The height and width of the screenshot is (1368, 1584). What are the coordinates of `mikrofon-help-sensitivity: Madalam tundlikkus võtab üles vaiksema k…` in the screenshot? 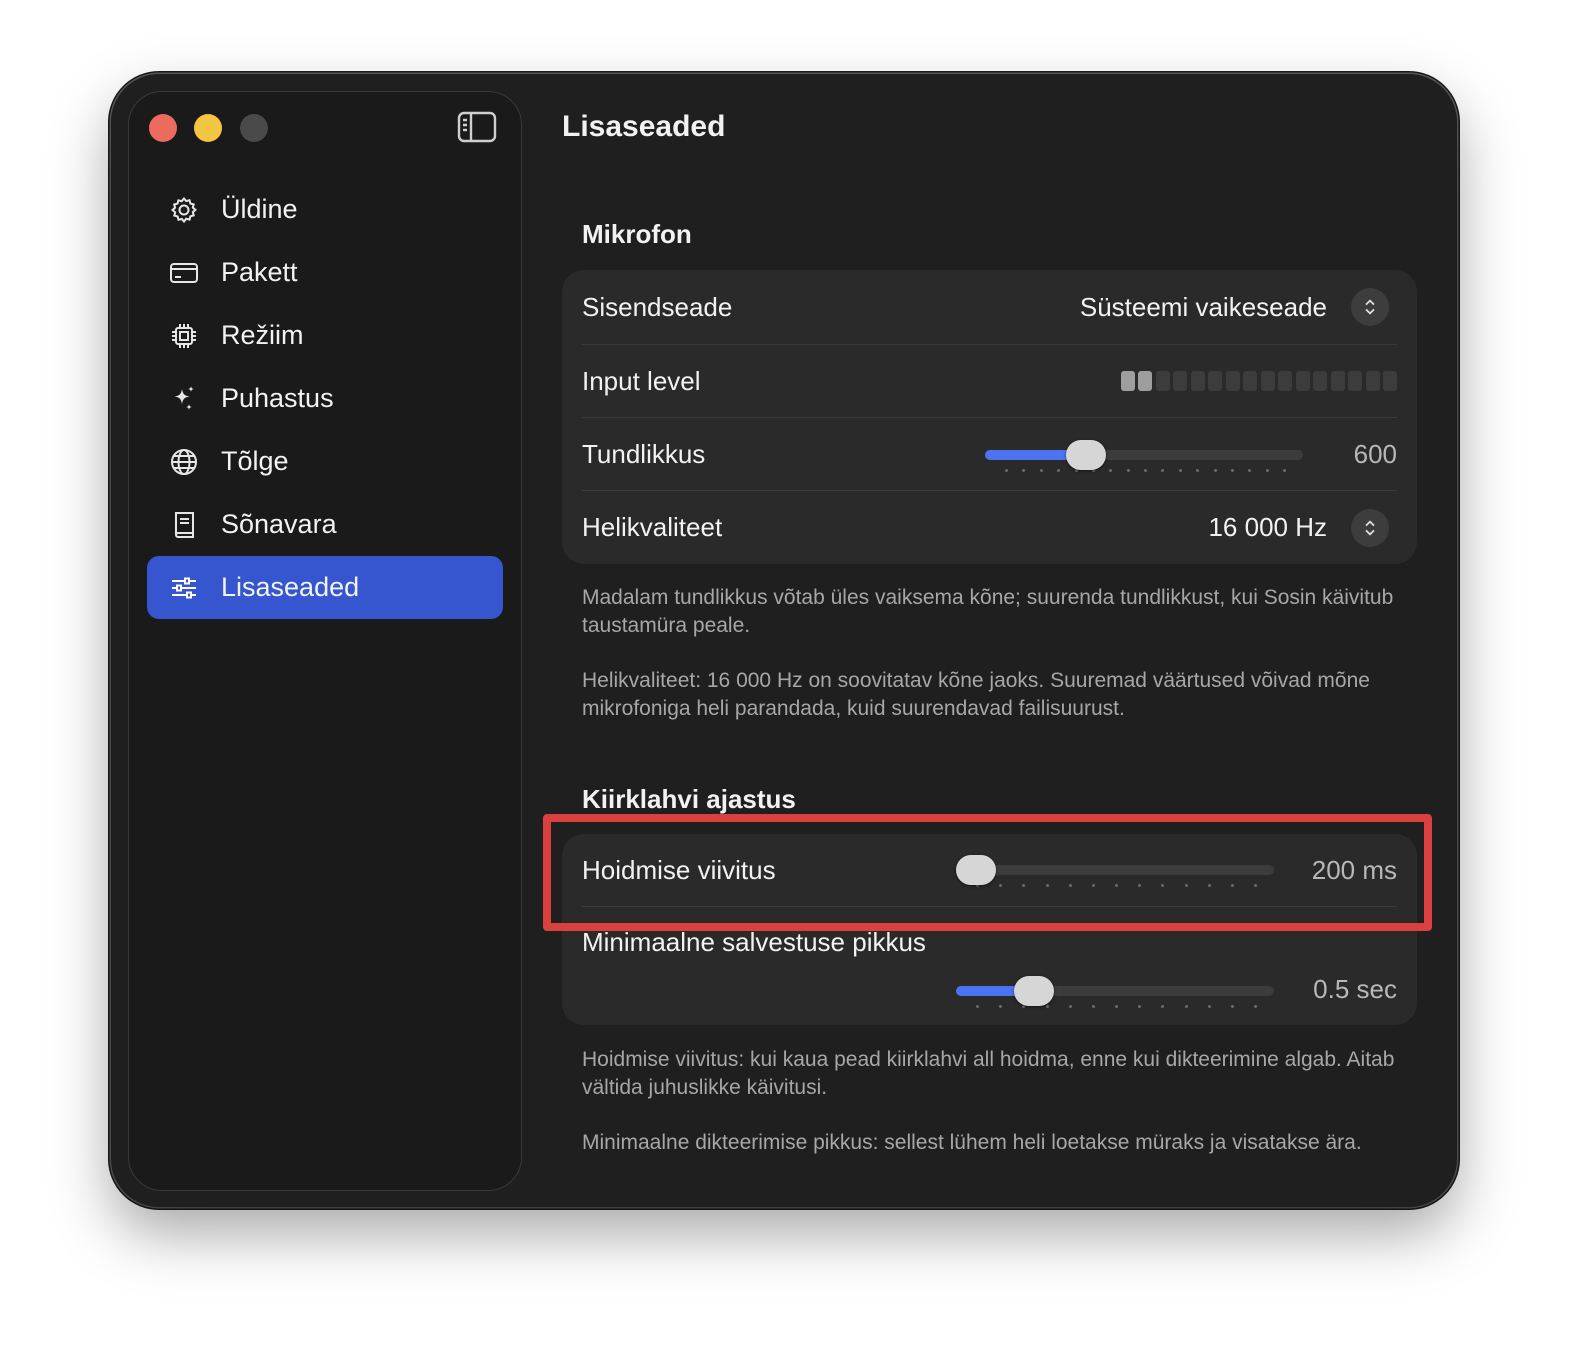 It's located at (988, 611).